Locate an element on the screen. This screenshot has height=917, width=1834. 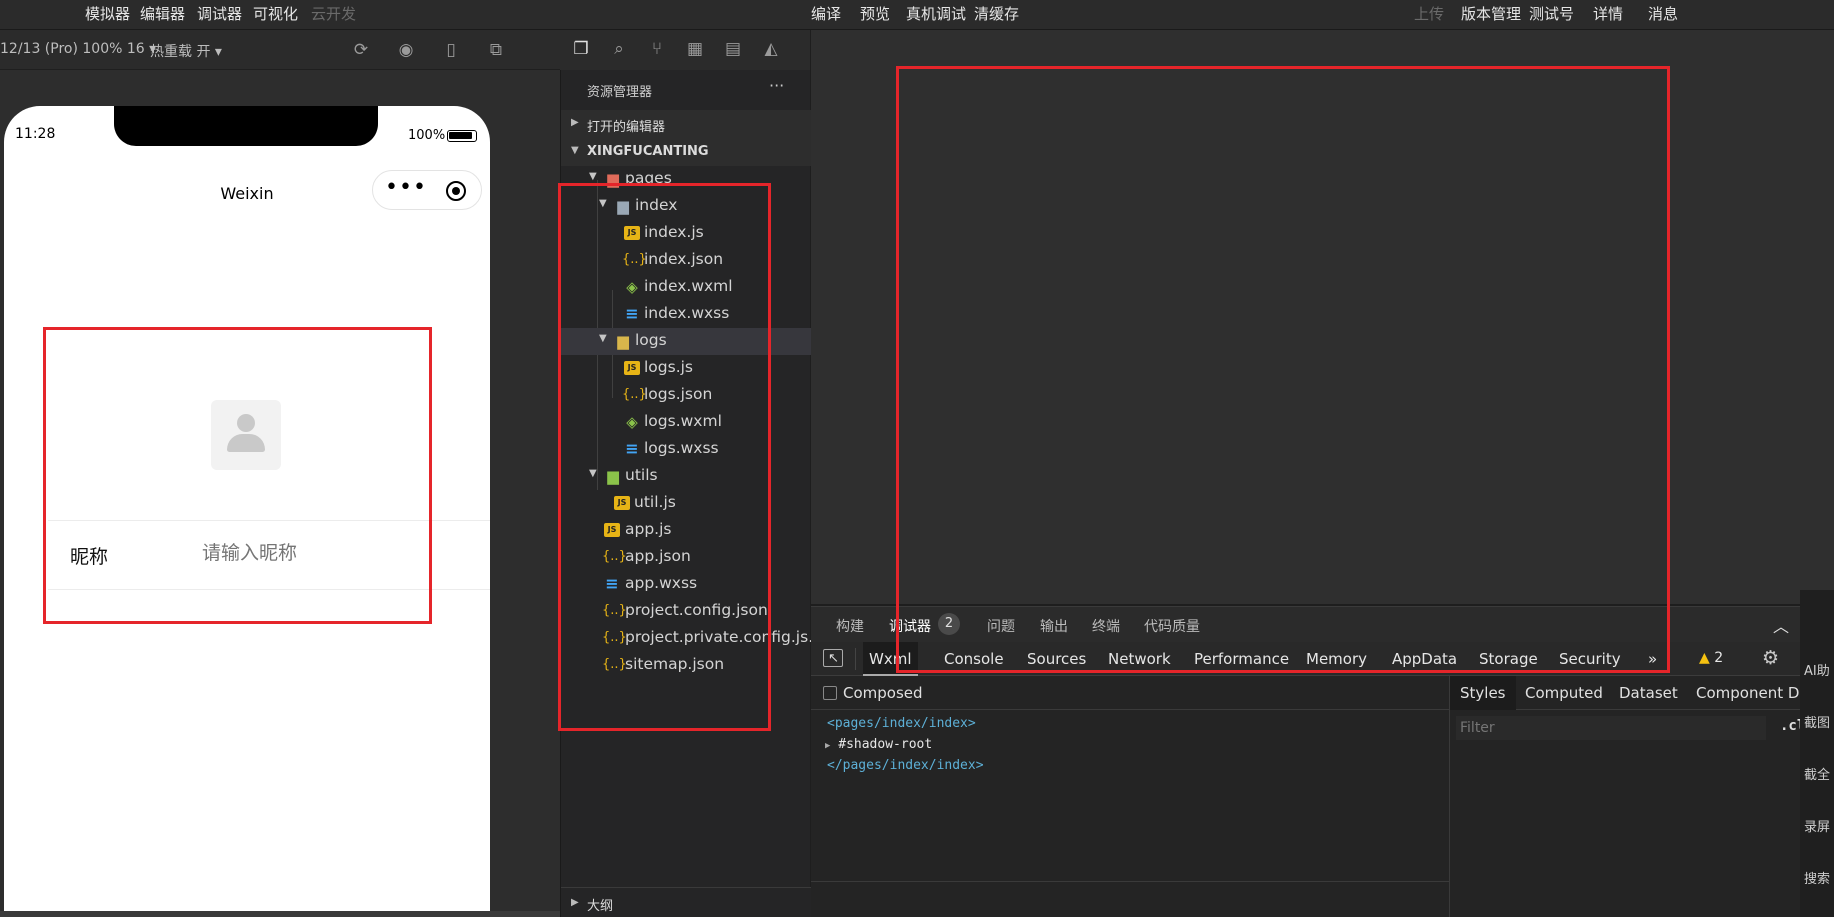
tree-item-label: index.wxss is located at coordinates (687, 313).